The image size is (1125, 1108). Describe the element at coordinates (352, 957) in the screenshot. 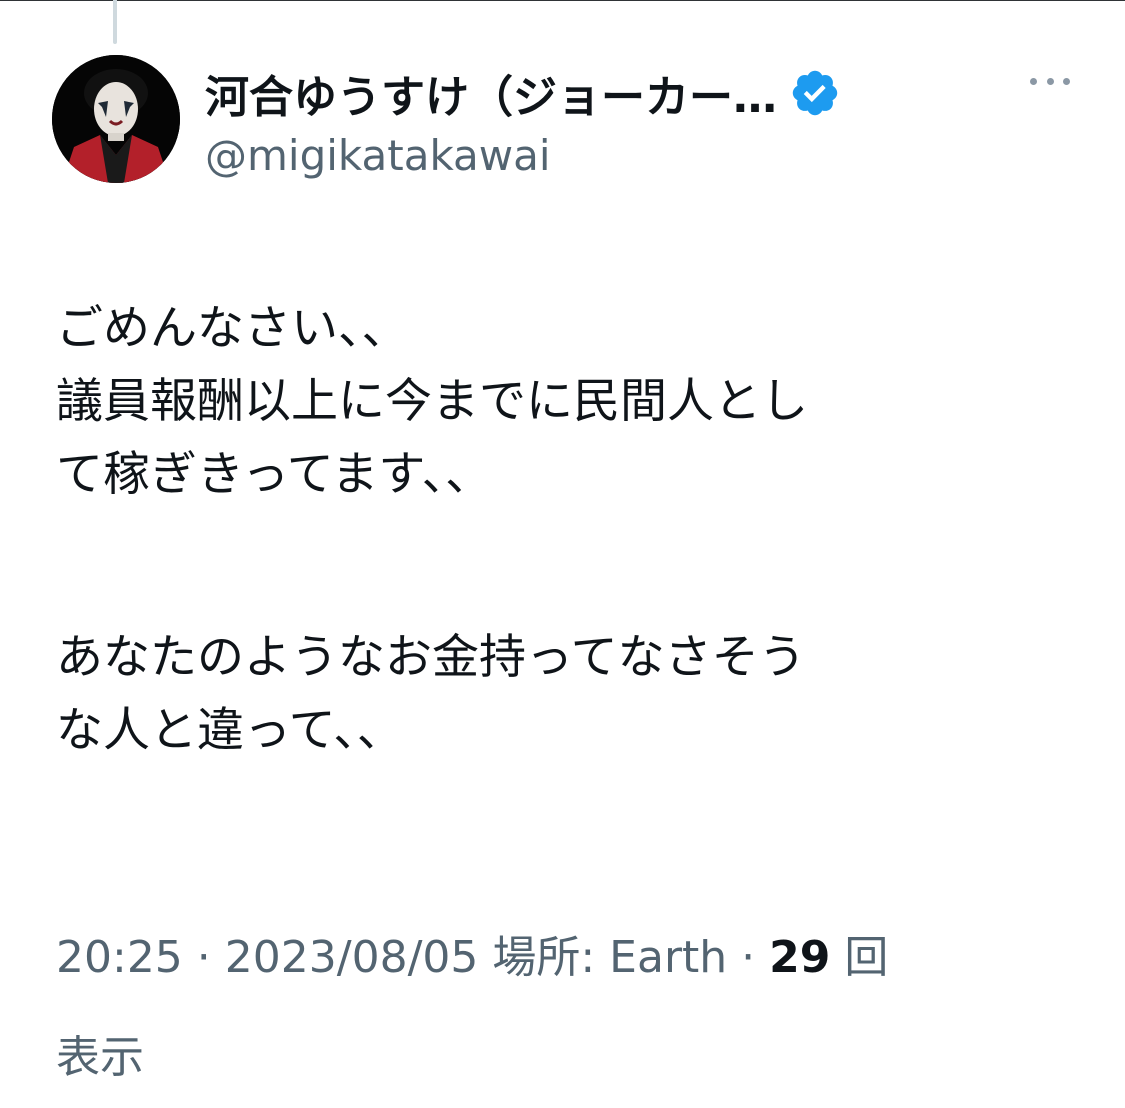

I see `tweet-date: 2023/08/05` at that location.